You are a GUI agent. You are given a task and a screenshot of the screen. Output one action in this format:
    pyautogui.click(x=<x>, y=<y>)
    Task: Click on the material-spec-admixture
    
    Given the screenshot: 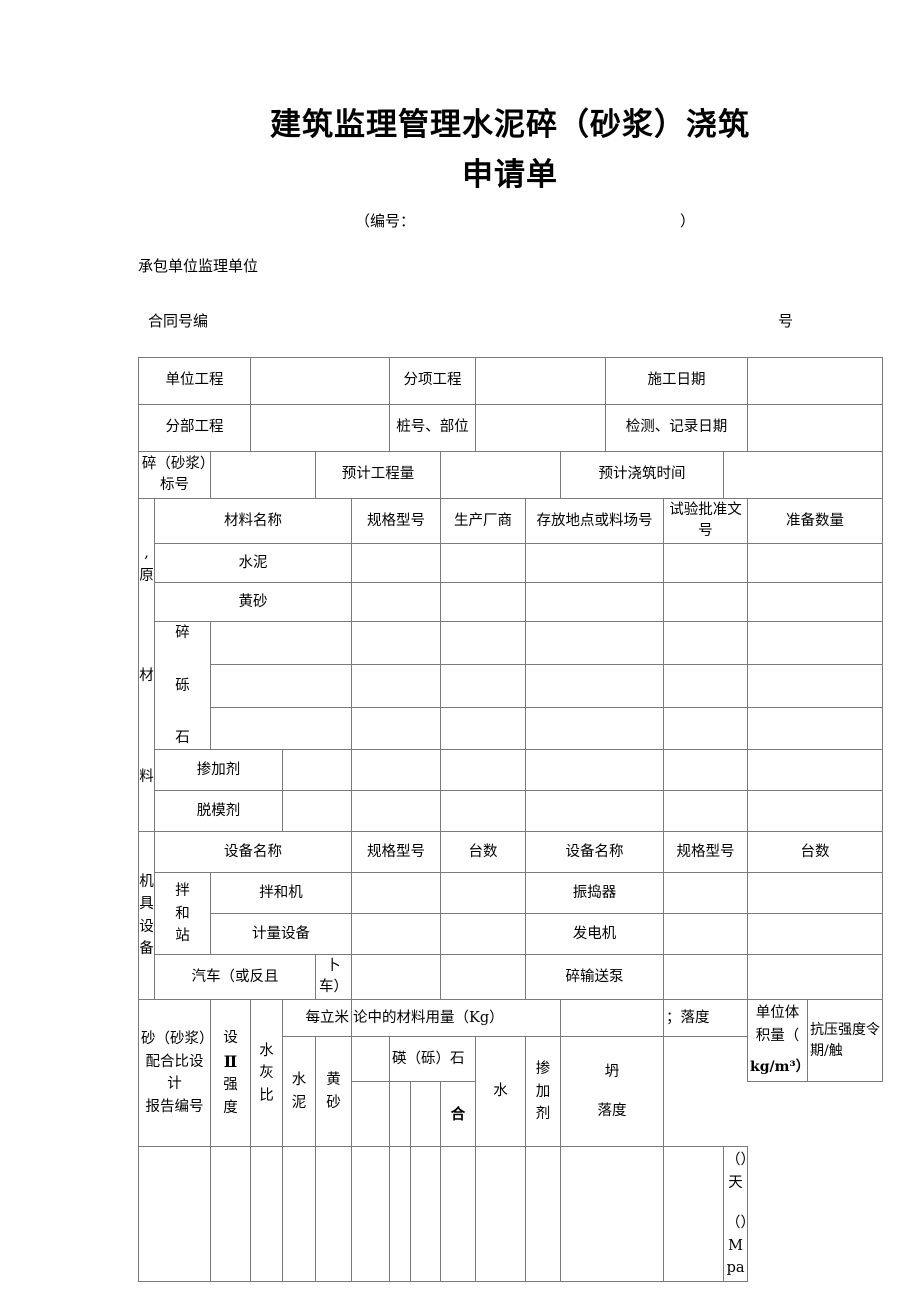 What is the action you would take?
    pyautogui.click(x=396, y=770)
    